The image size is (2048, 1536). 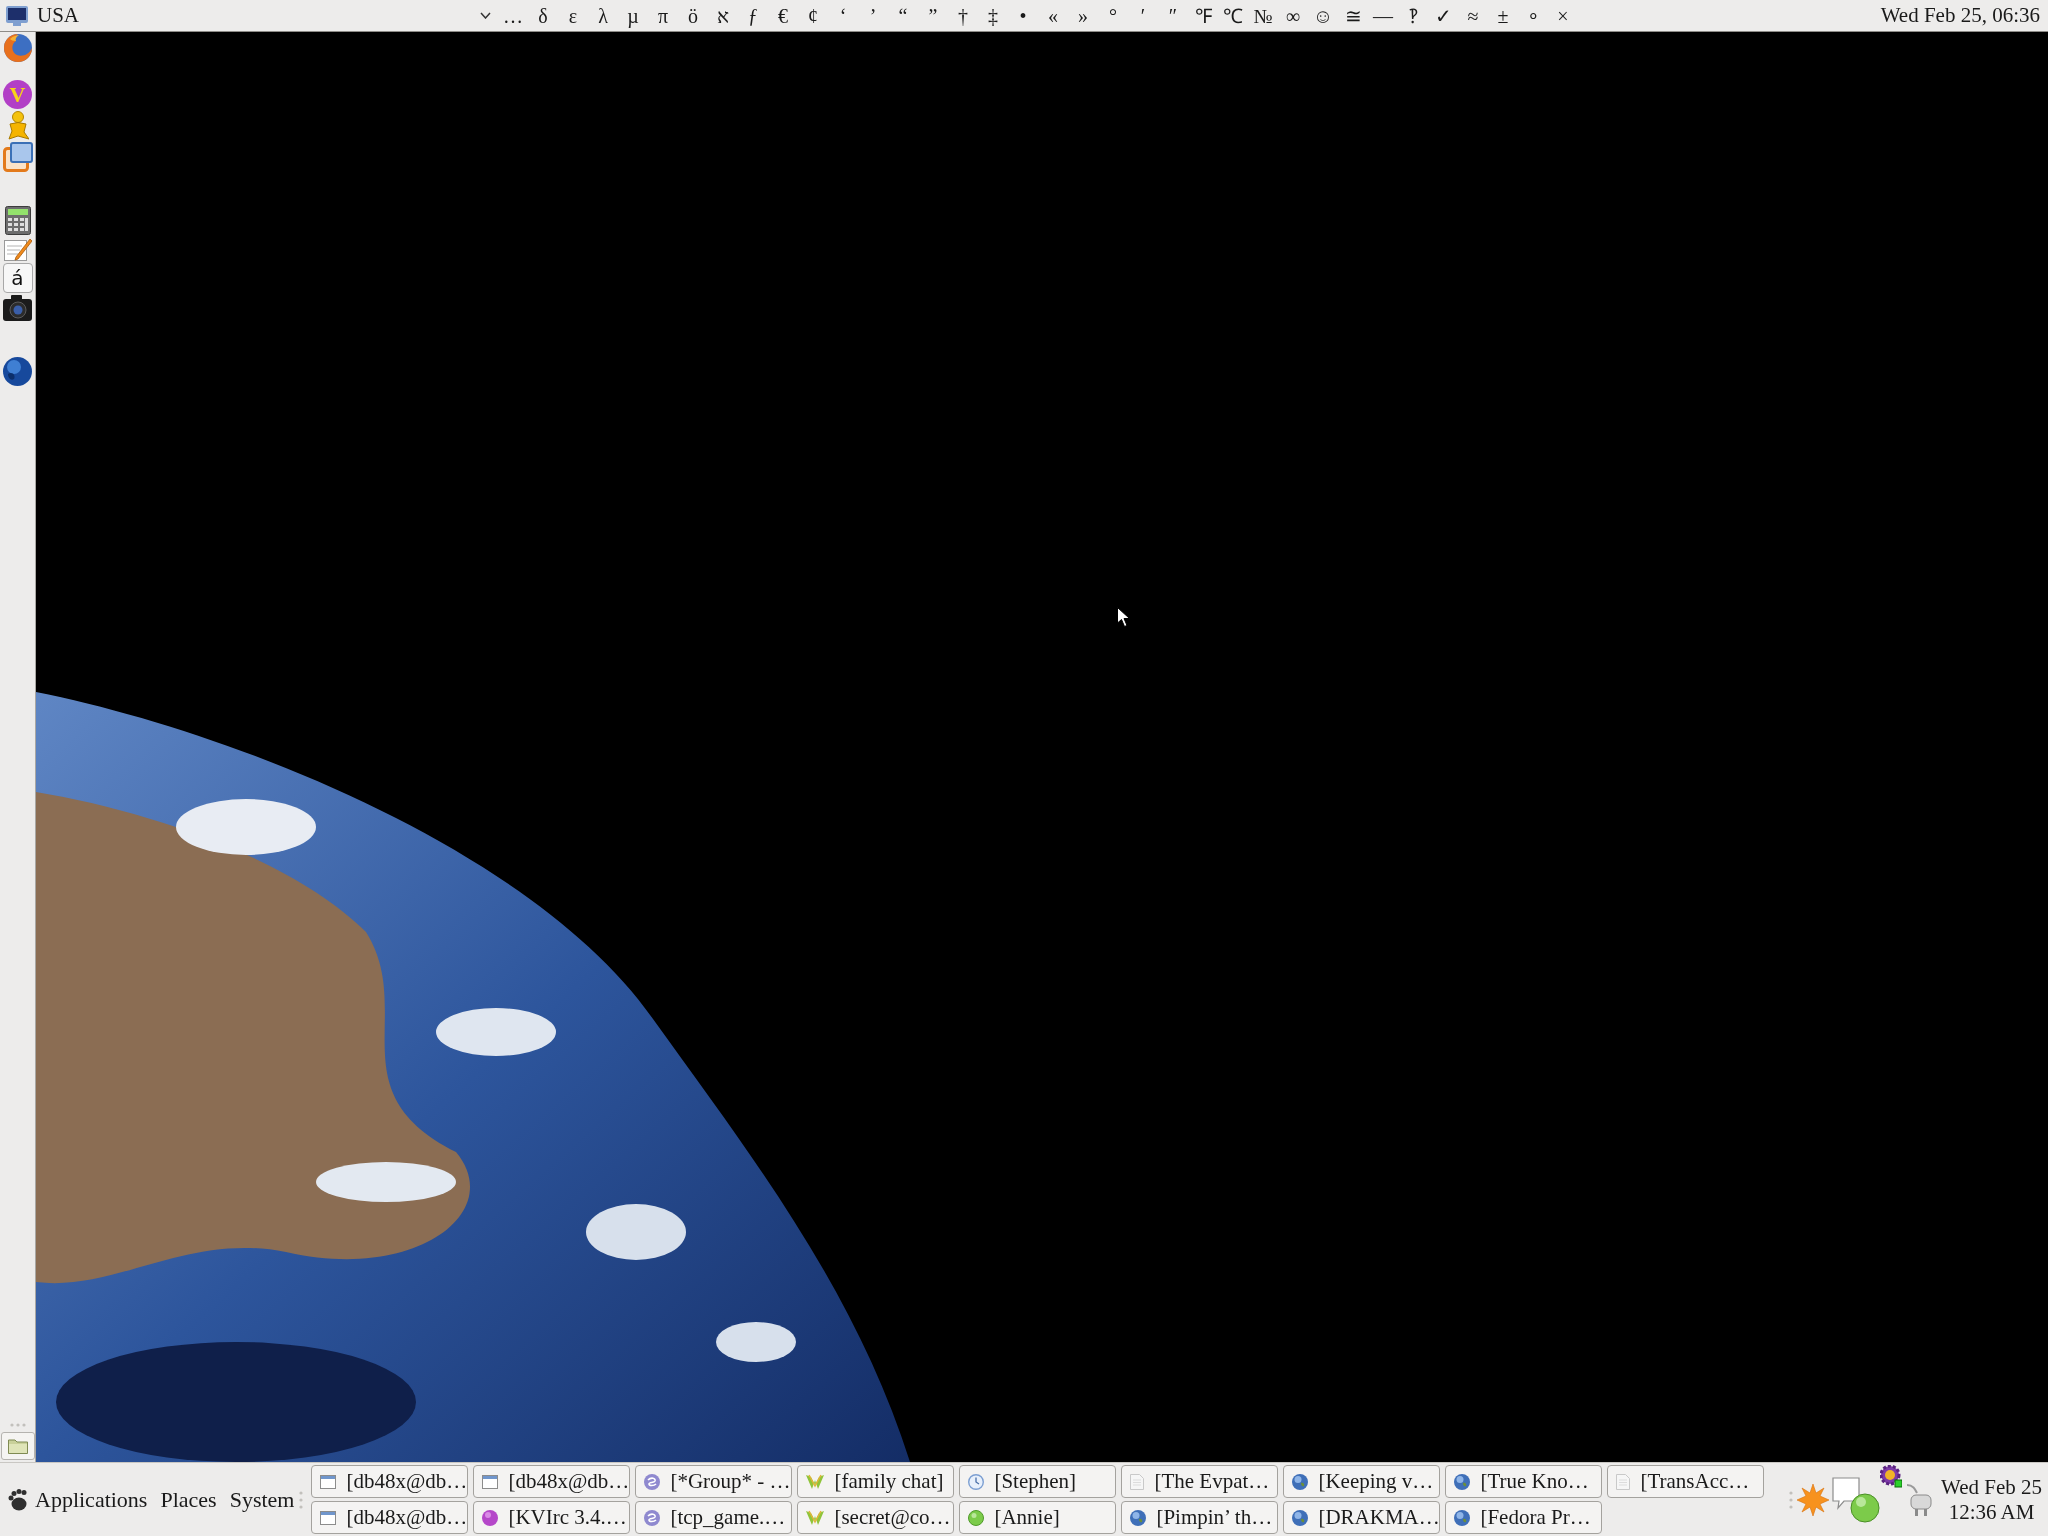 I want to click on character-button: ✓, so click(x=1443, y=15).